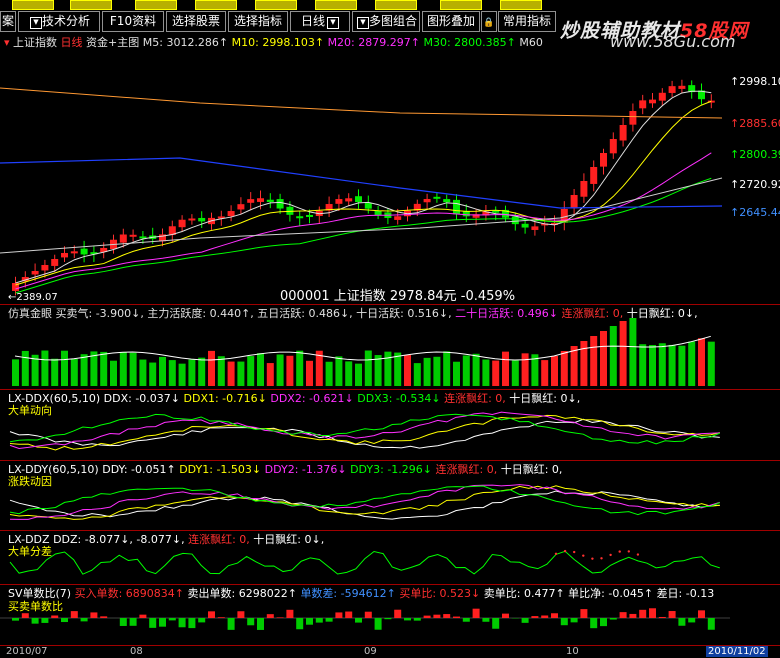  I want to click on select-indicator-button: 选择指标, so click(258, 21).